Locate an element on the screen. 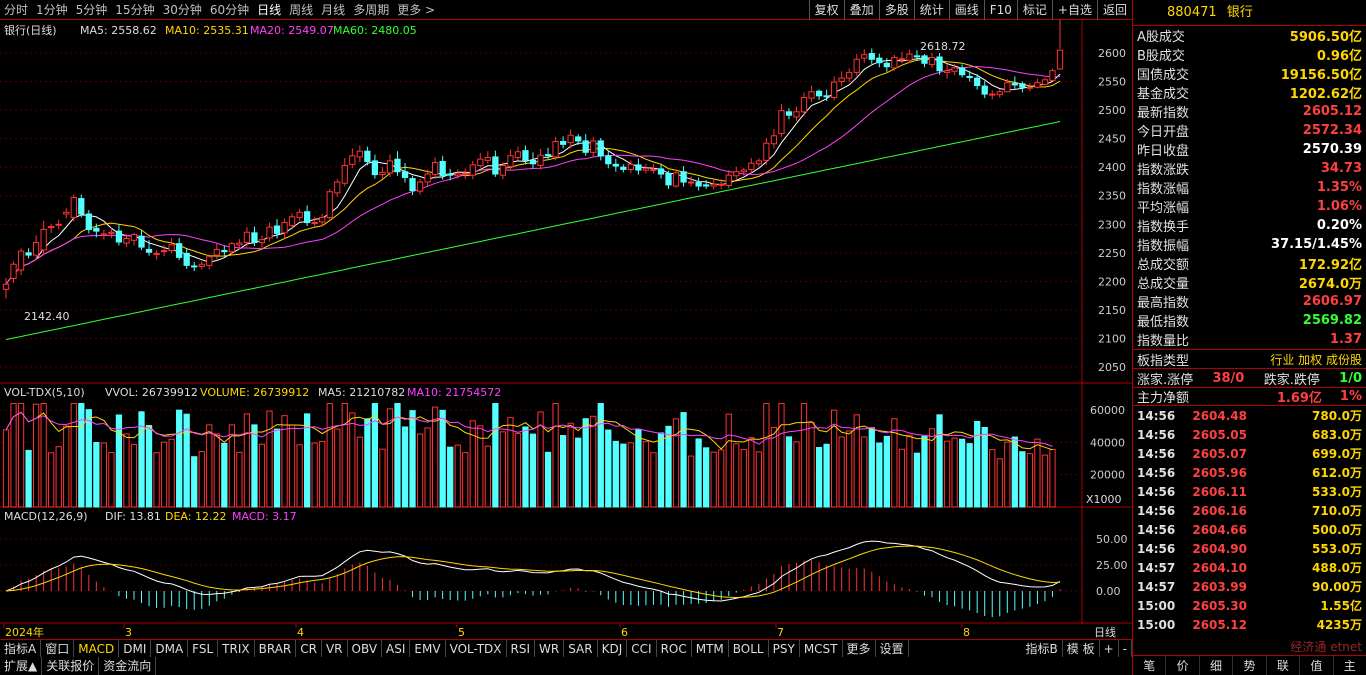  indicator-tab: OBV is located at coordinates (365, 648).